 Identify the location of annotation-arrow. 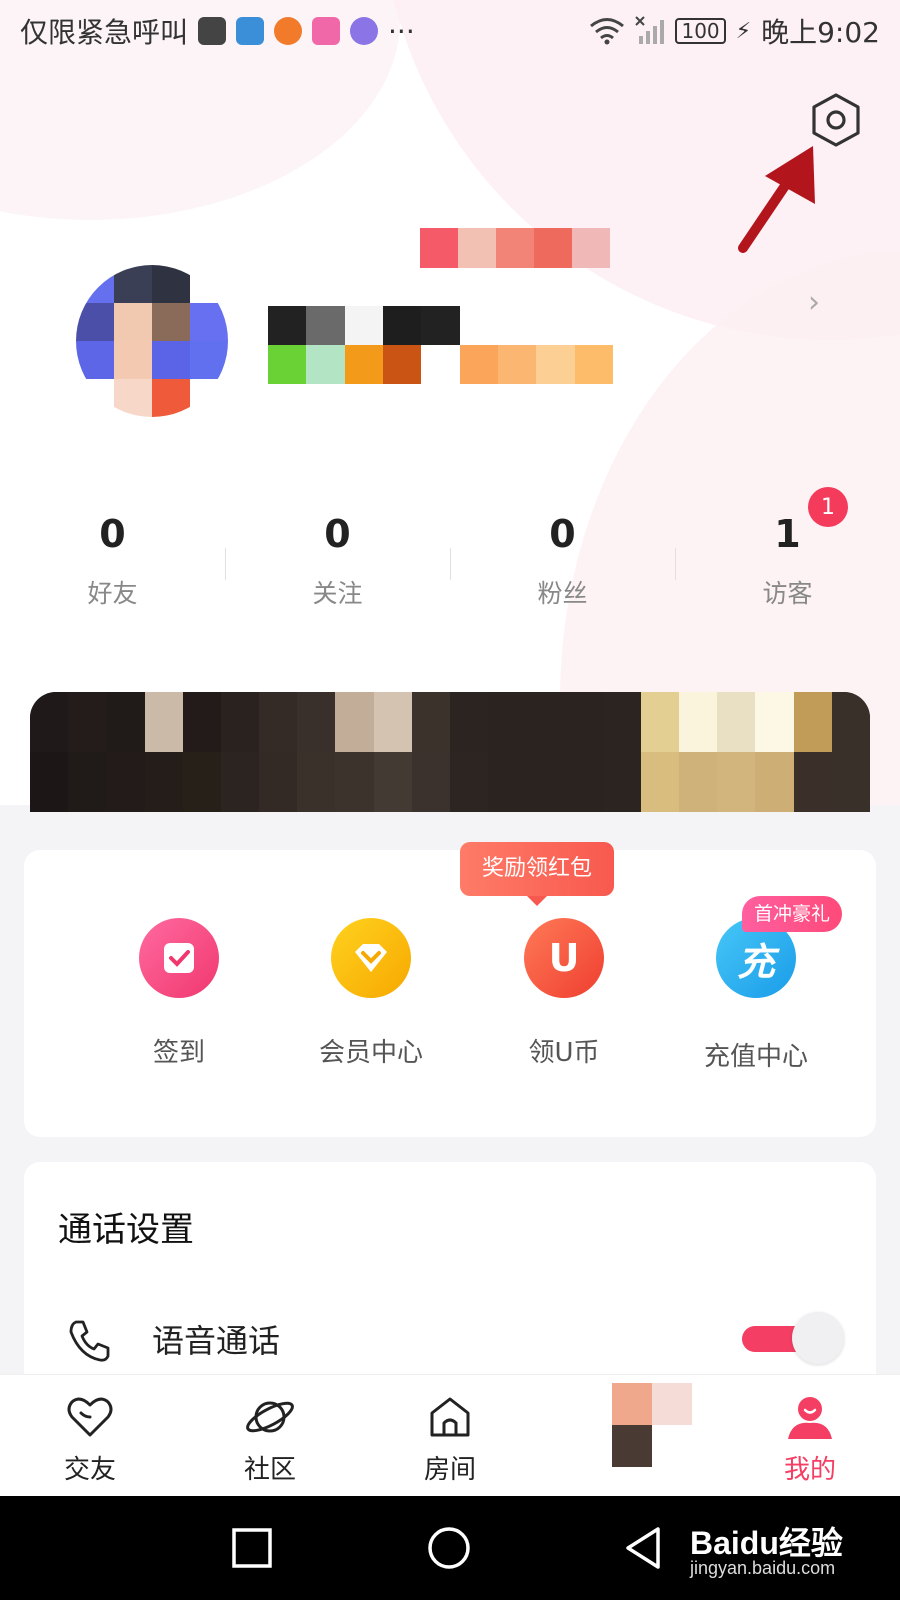
(776, 199).